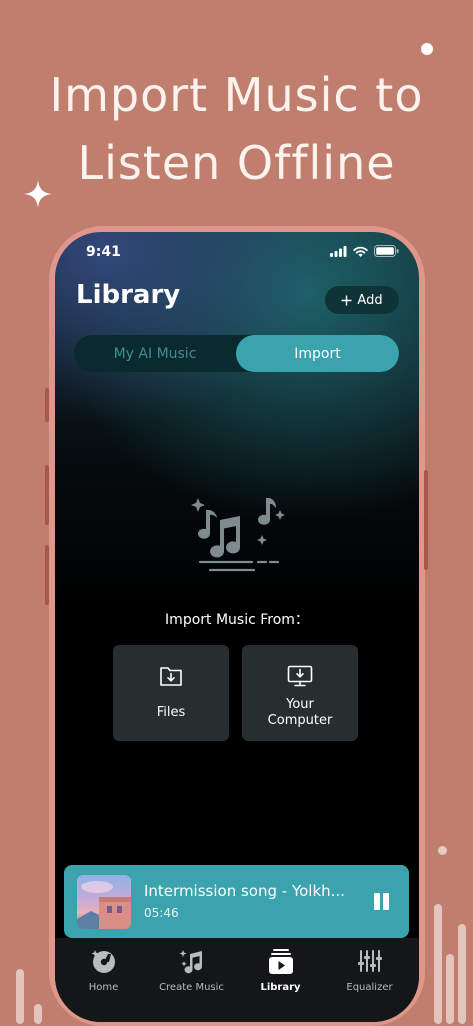  What do you see at coordinates (171, 676) in the screenshot?
I see `folder-import-icon` at bounding box center [171, 676].